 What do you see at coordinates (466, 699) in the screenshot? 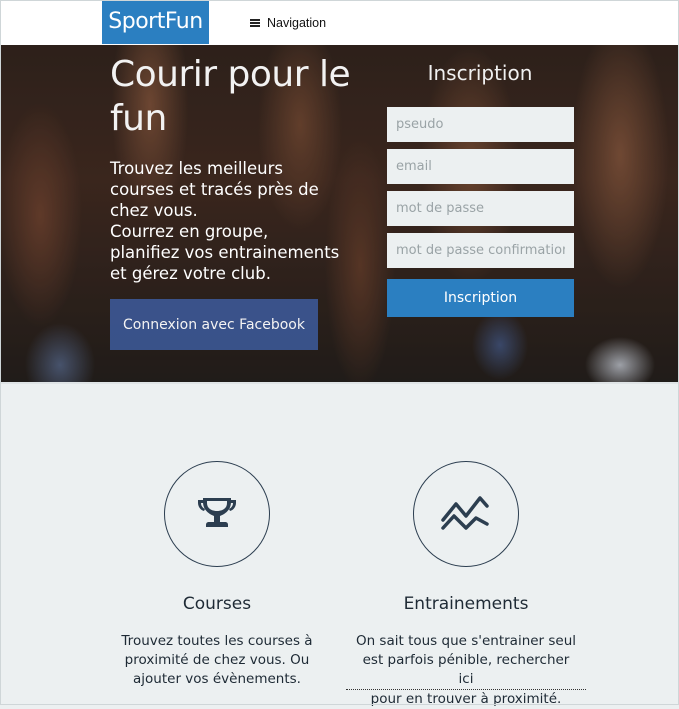
I see `feature-line: pour en trouver à proximité.` at bounding box center [466, 699].